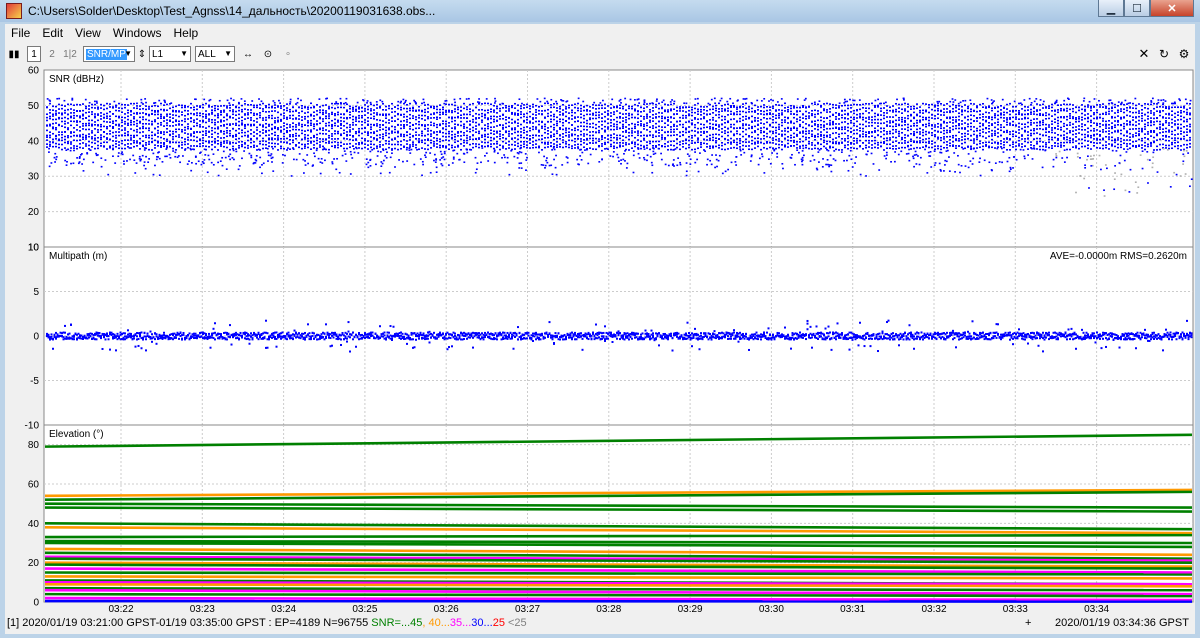  Describe the element at coordinates (1172, 8) in the screenshot. I see `close-button: ✕` at that location.